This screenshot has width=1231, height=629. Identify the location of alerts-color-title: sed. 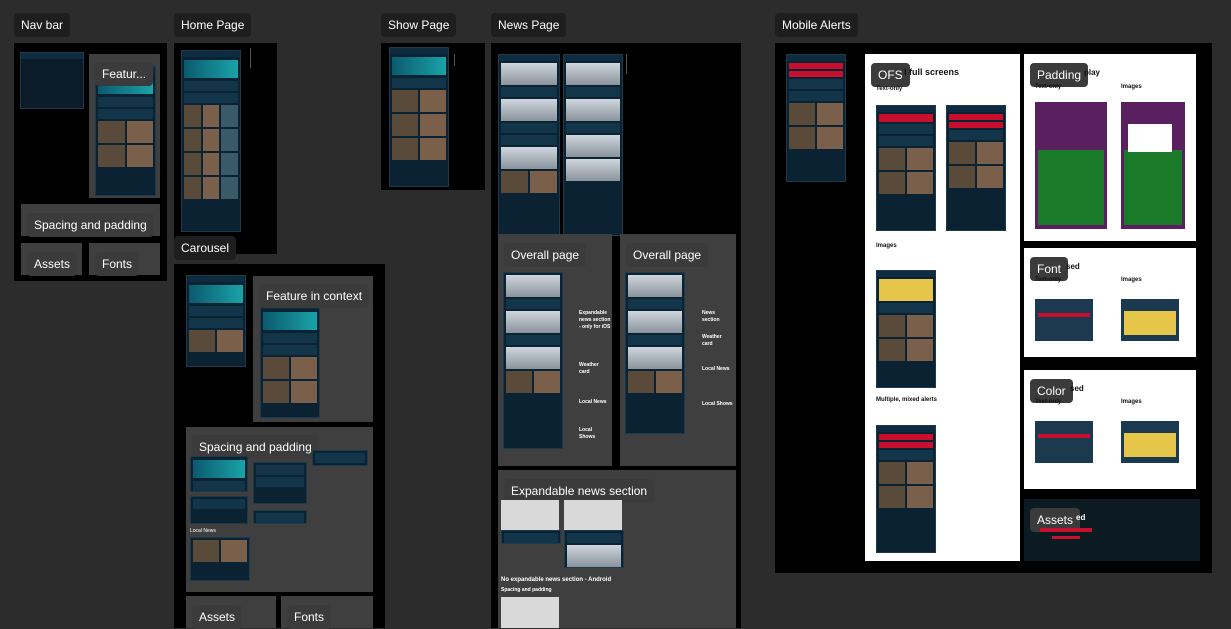
(1077, 388).